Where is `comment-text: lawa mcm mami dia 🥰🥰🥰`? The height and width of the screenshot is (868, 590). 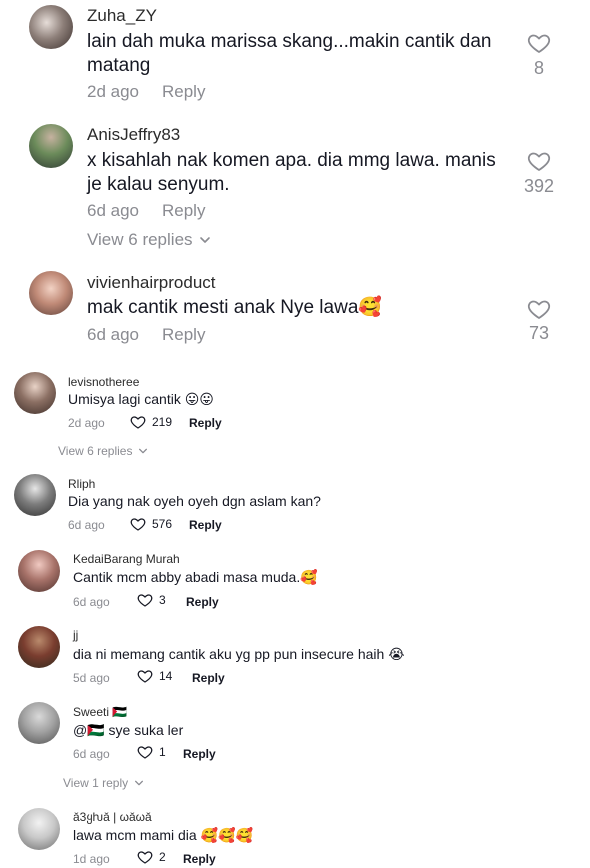
comment-text: lawa mcm mami dia 🥰🥰🥰 is located at coordinates (163, 835).